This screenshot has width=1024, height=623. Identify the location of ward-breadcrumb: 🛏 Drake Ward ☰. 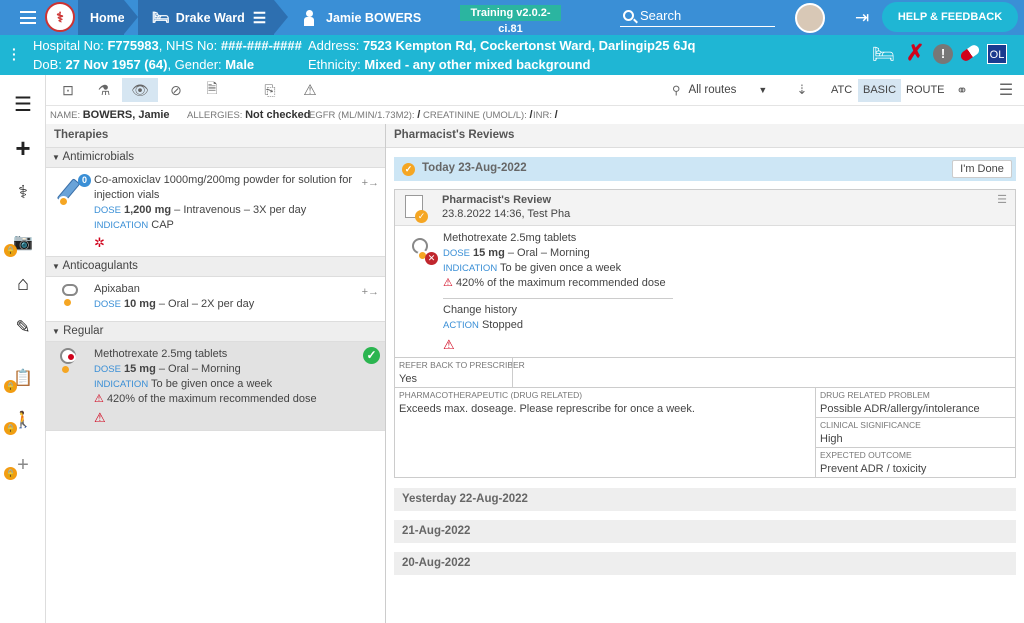
(206, 17).